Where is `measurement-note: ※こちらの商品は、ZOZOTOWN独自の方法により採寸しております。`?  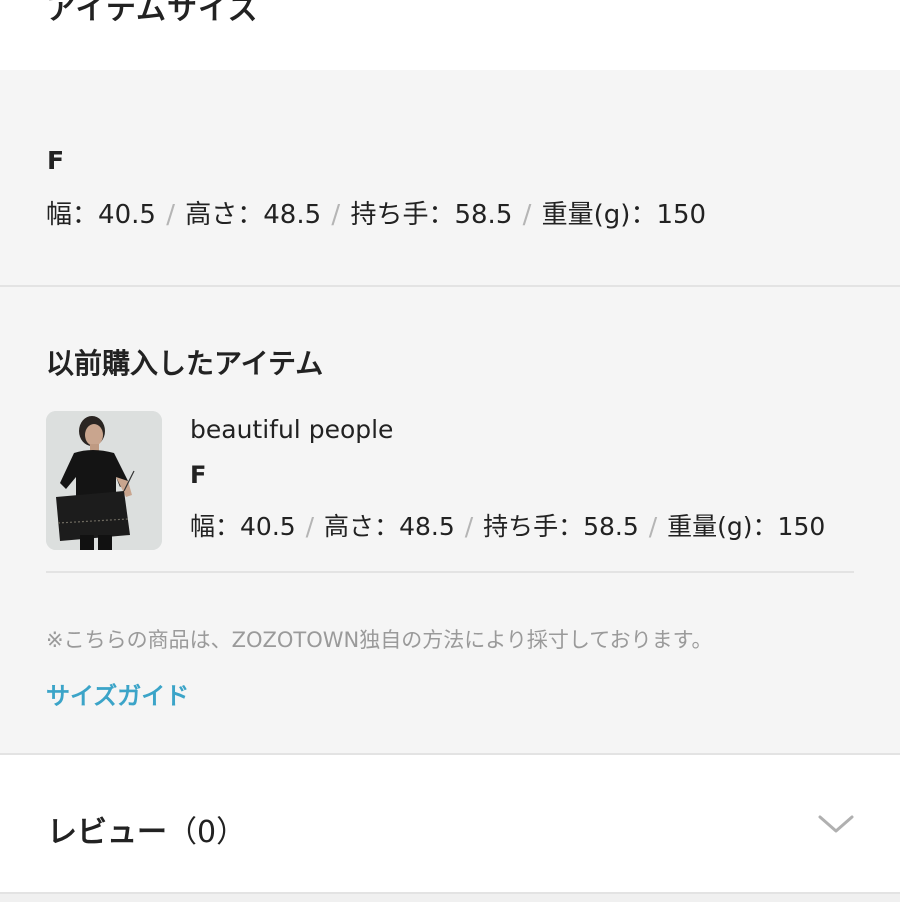 measurement-note: ※こちらの商品は、ZOZOTOWN独自の方法により採寸しております。 is located at coordinates (379, 640).